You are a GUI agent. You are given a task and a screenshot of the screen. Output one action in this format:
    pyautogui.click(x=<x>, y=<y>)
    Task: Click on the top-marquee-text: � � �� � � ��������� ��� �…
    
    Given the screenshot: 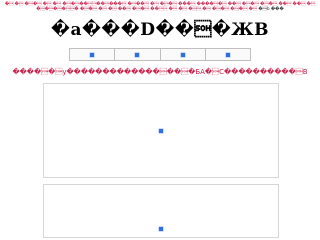 What is the action you would take?
    pyautogui.click(x=160, y=6)
    